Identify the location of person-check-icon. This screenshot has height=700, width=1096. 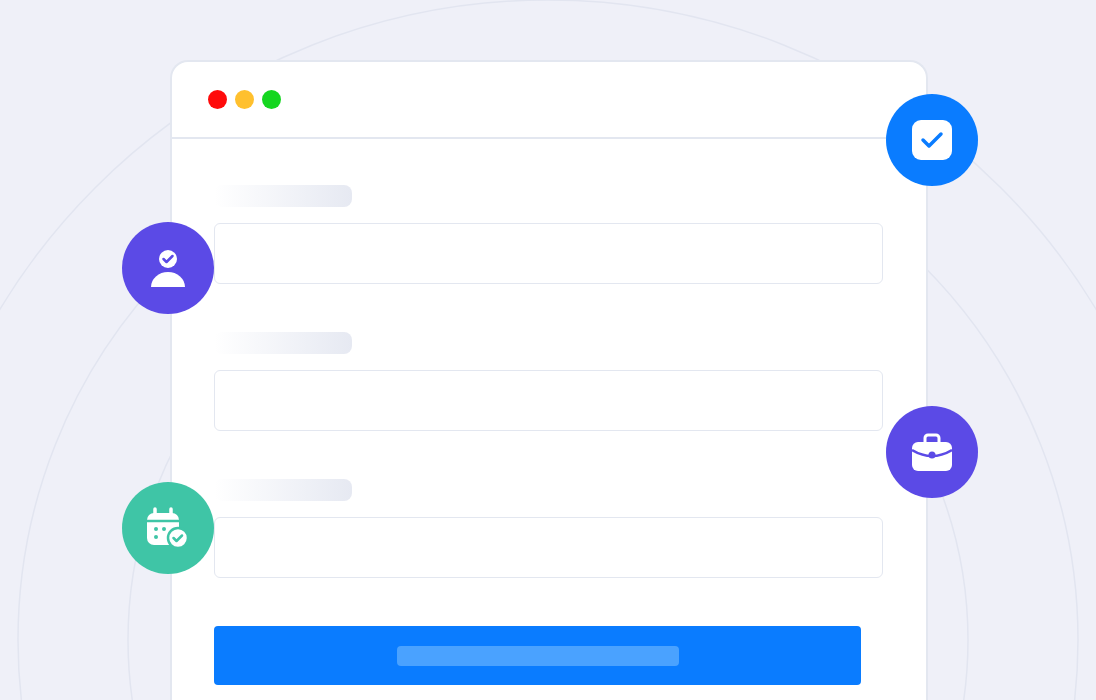
(168, 268).